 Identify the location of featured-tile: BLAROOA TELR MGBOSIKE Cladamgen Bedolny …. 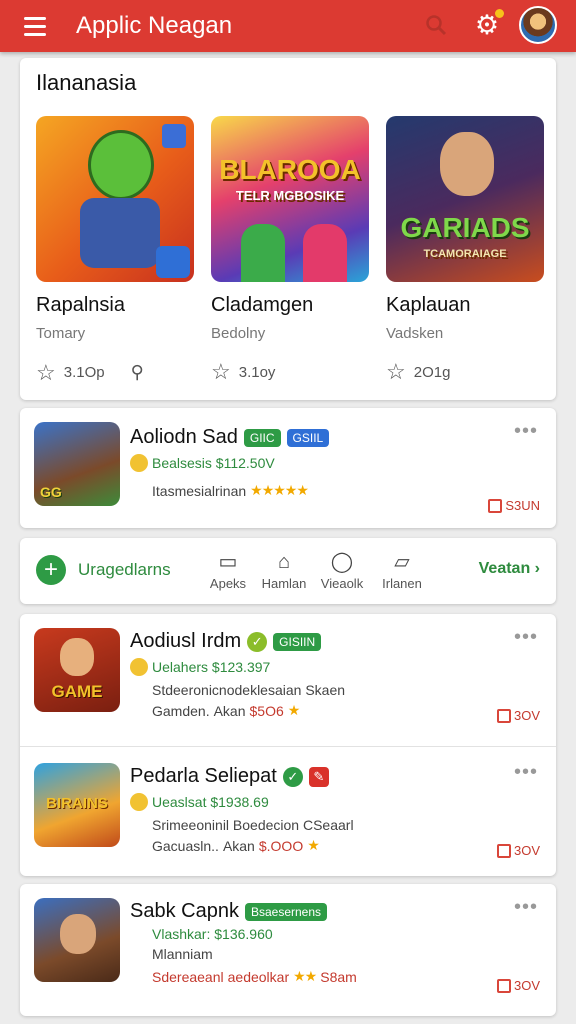
(291, 249).